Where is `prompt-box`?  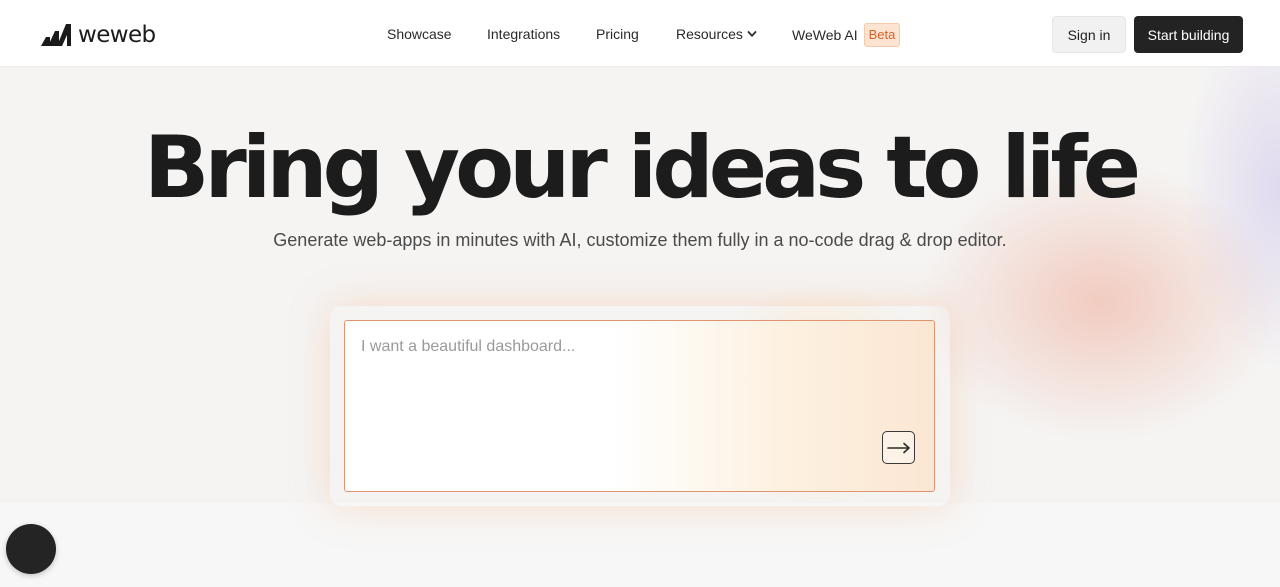 prompt-box is located at coordinates (639, 406).